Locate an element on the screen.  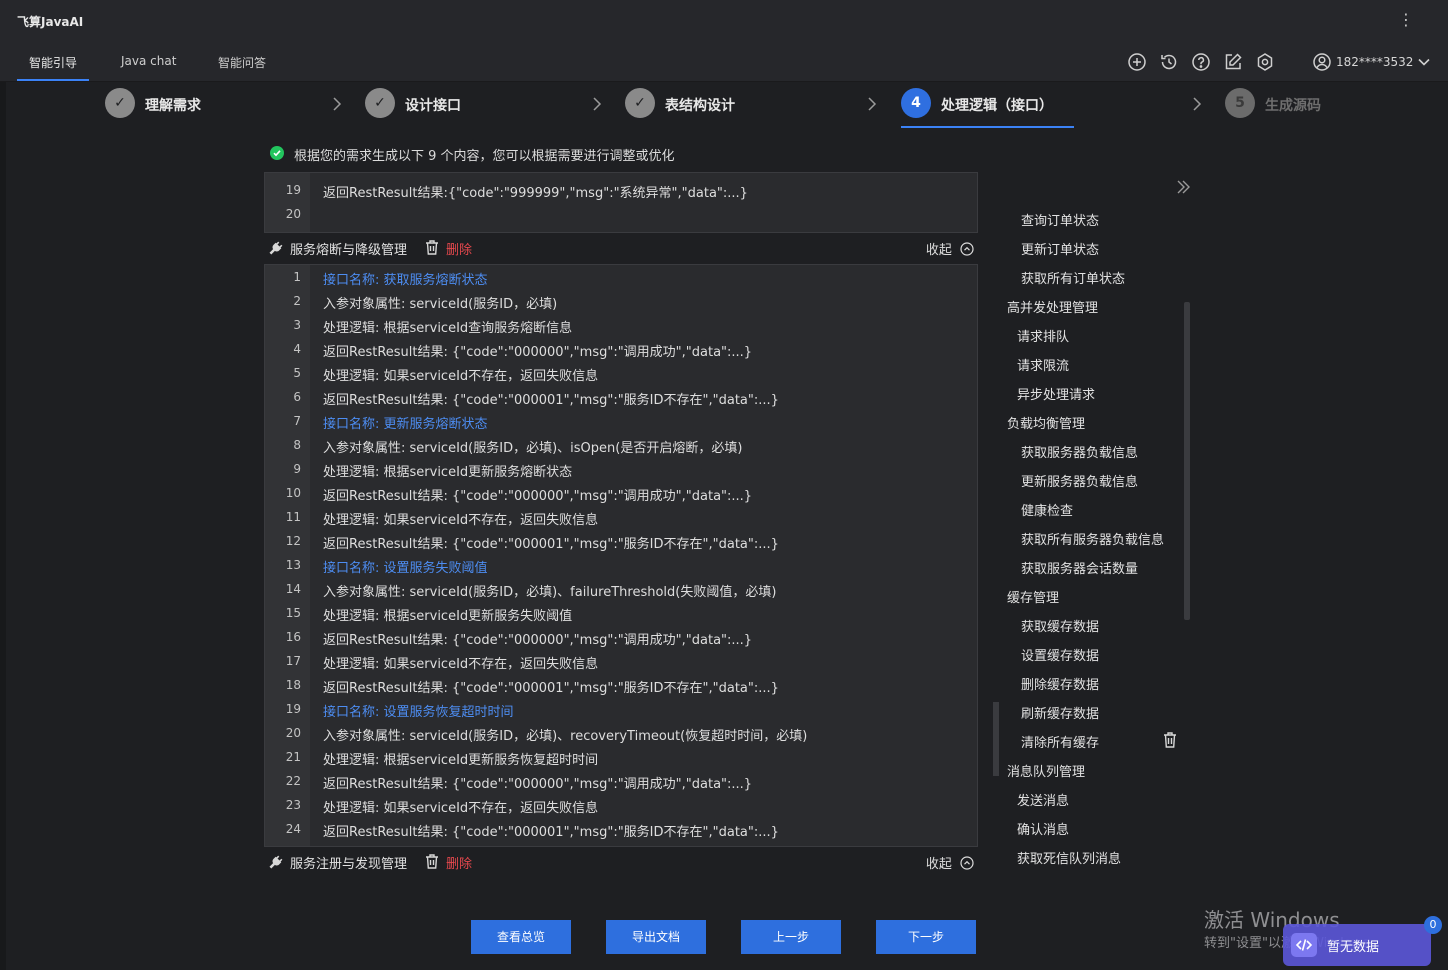
sidebar-item: 获取缓存数据 is located at coordinates (1060, 625).